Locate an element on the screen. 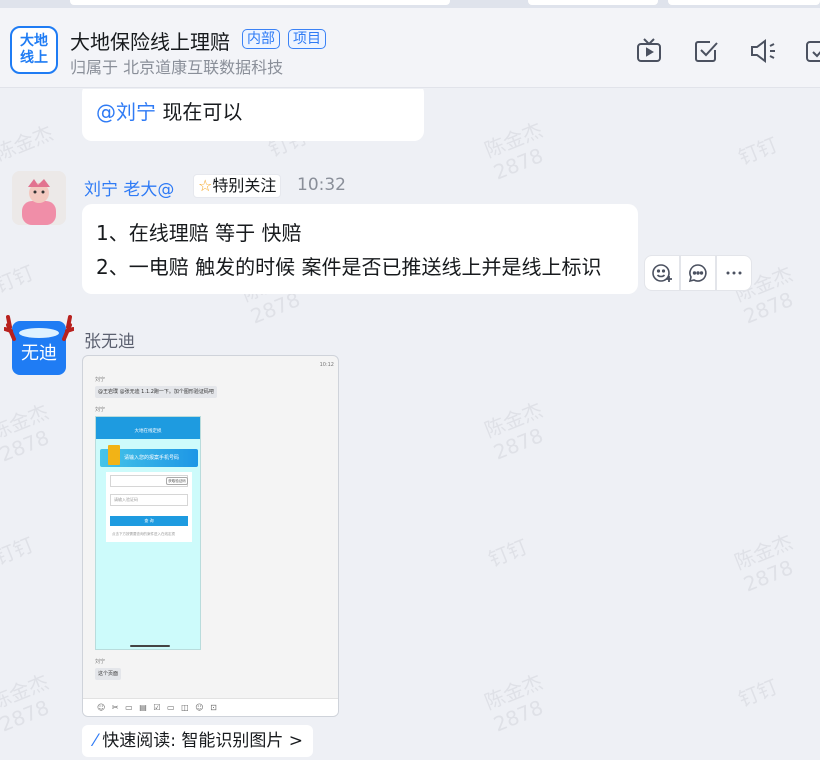  special-follow-tag: ☆特别关注 is located at coordinates (237, 186).